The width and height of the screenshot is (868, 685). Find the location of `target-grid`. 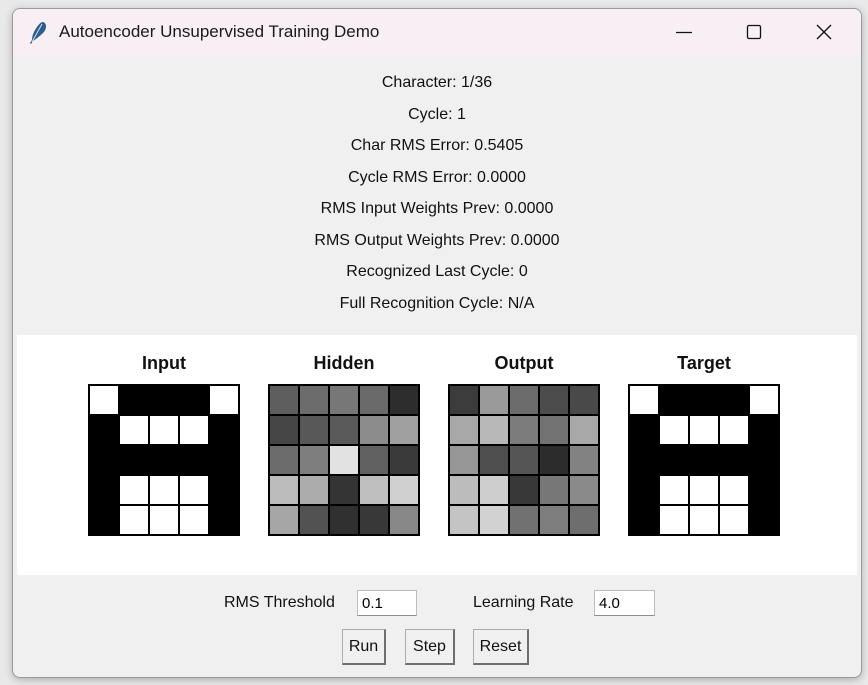

target-grid is located at coordinates (704, 460).